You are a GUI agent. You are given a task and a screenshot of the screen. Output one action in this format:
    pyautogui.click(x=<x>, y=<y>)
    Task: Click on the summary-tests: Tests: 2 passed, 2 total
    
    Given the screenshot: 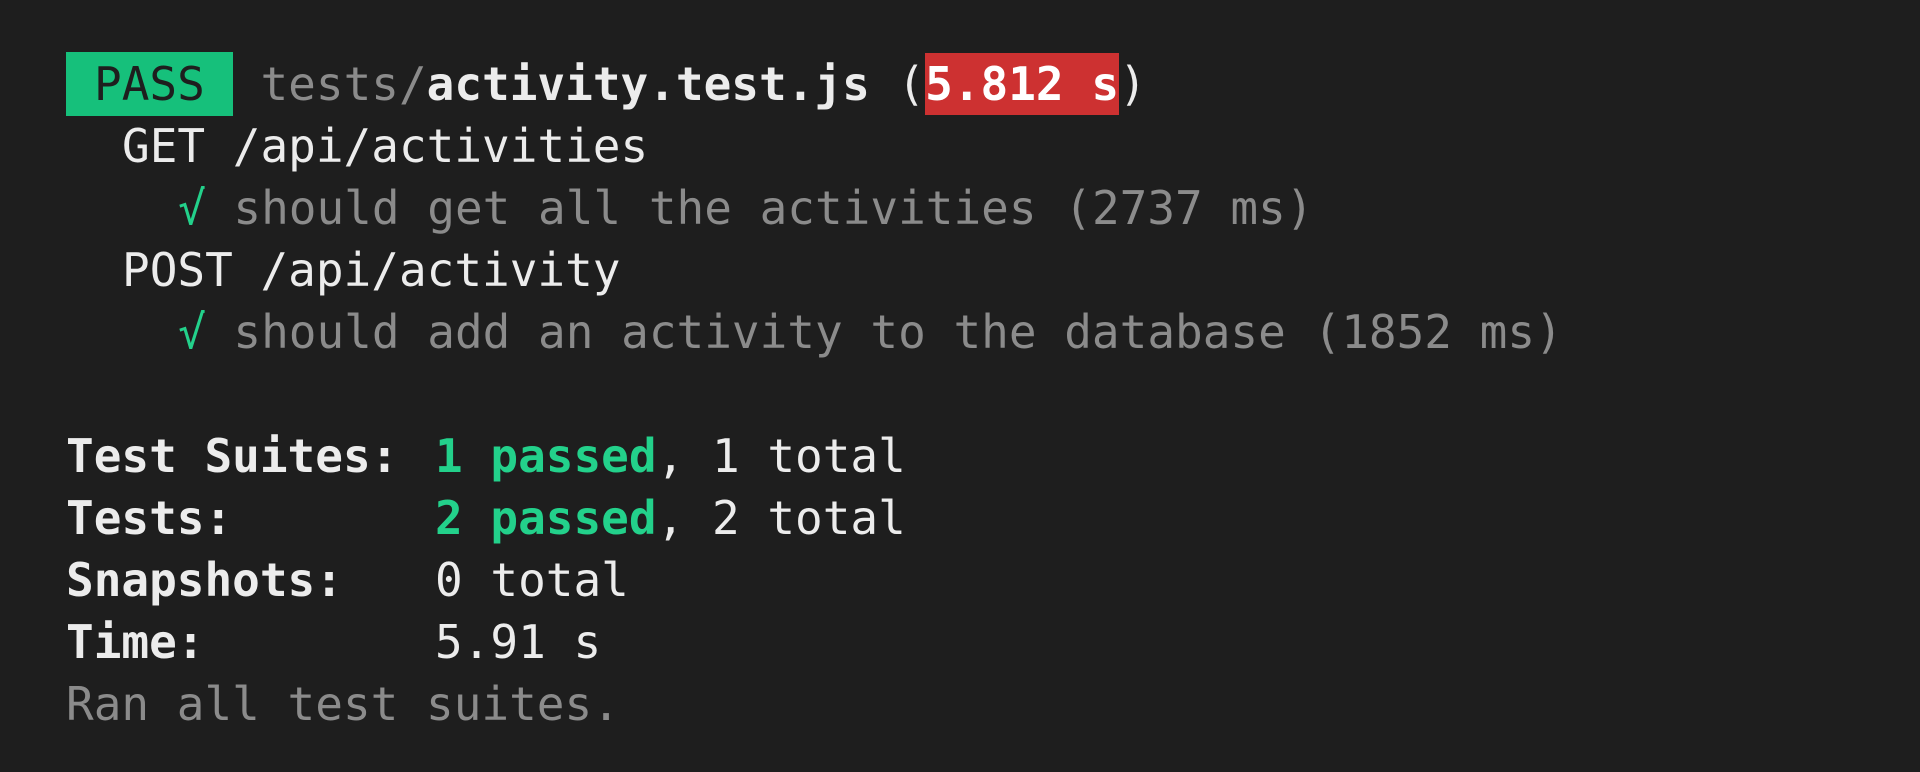 What is the action you would take?
    pyautogui.click(x=814, y=518)
    